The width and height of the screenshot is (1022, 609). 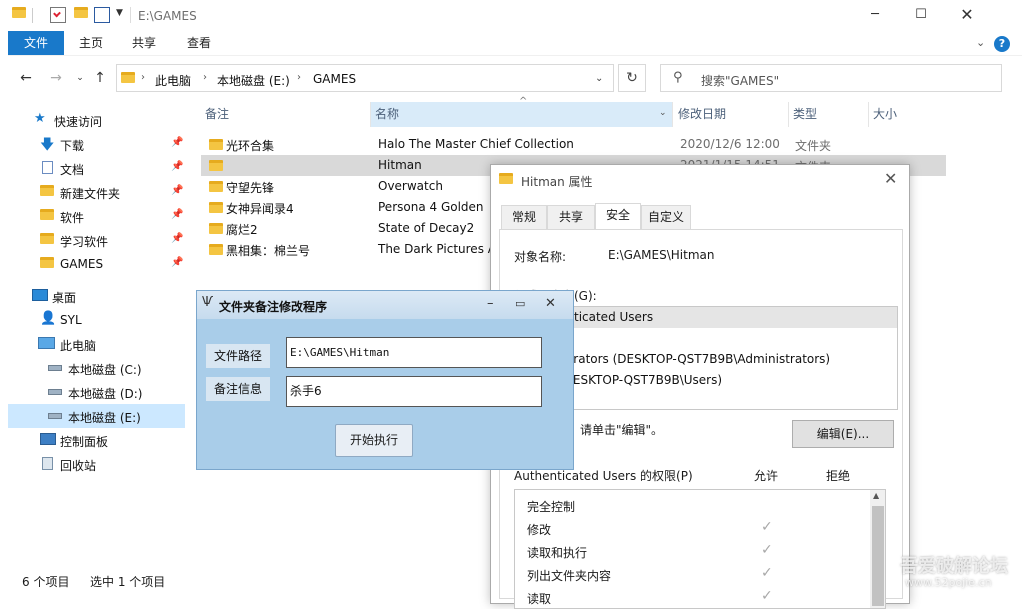 I want to click on expand-ribbon-icon: ⌄, so click(x=980, y=42).